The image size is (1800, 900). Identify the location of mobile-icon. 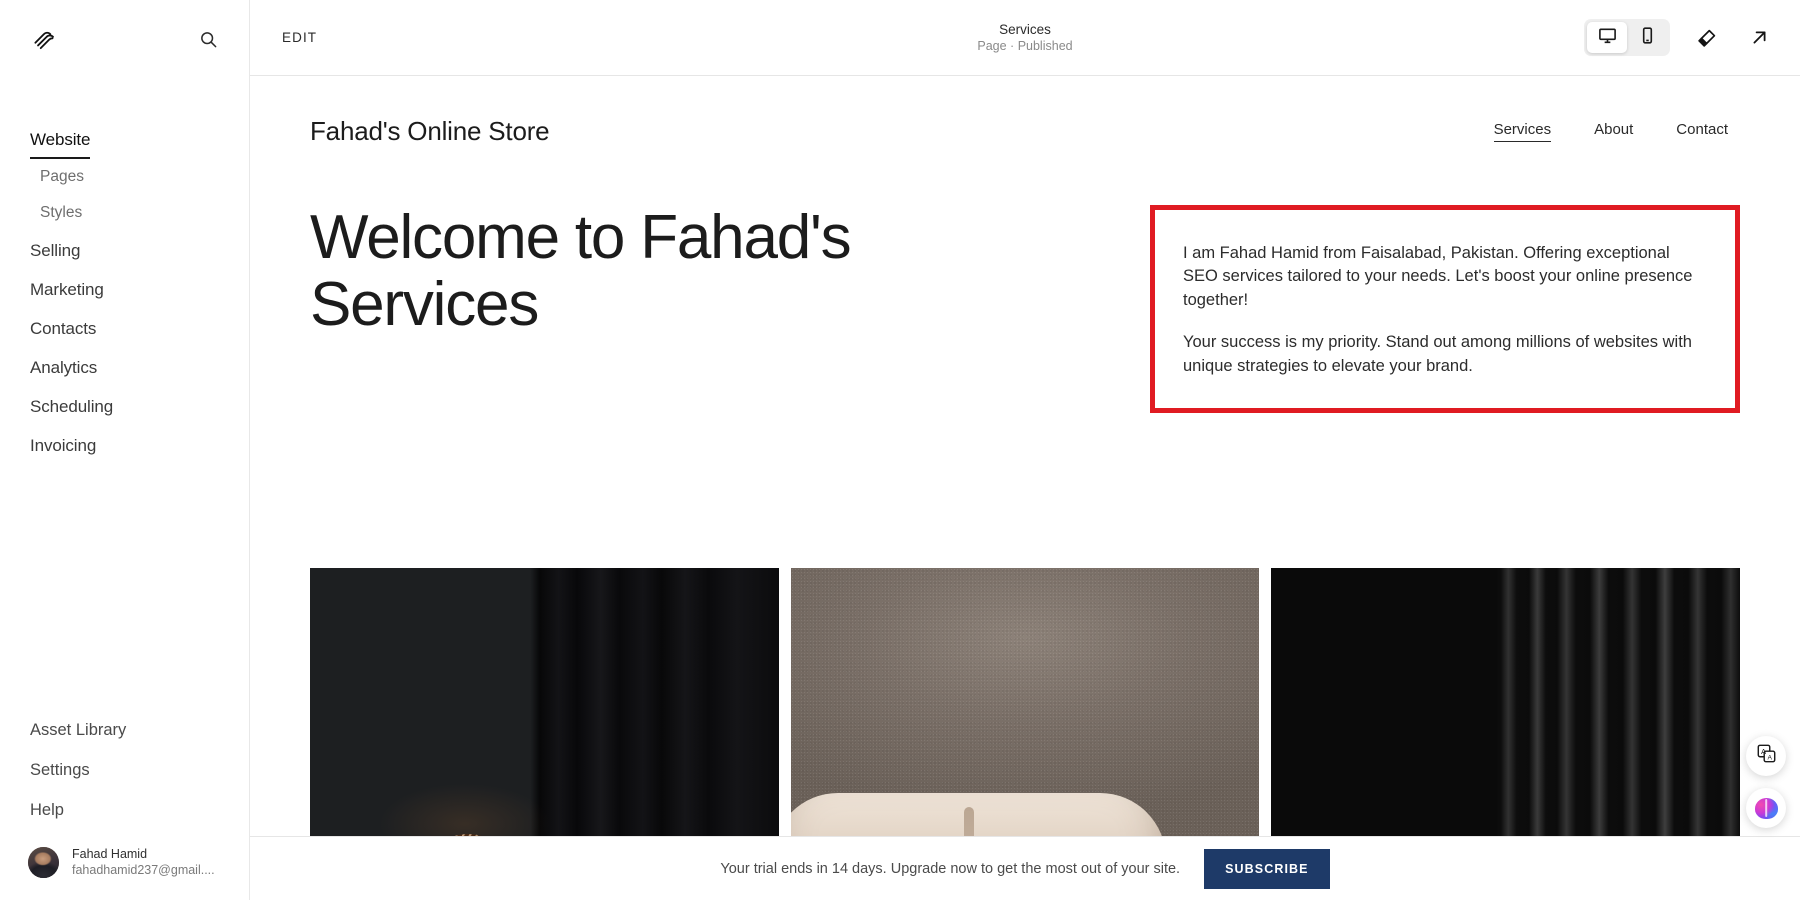
(1647, 38).